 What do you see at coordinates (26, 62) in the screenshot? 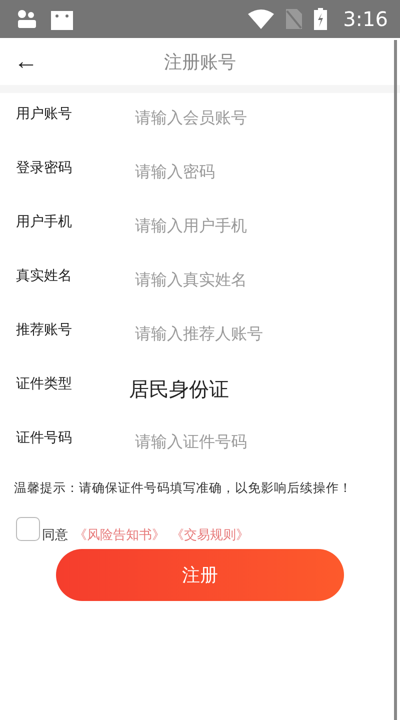
I see `back-button: ←` at bounding box center [26, 62].